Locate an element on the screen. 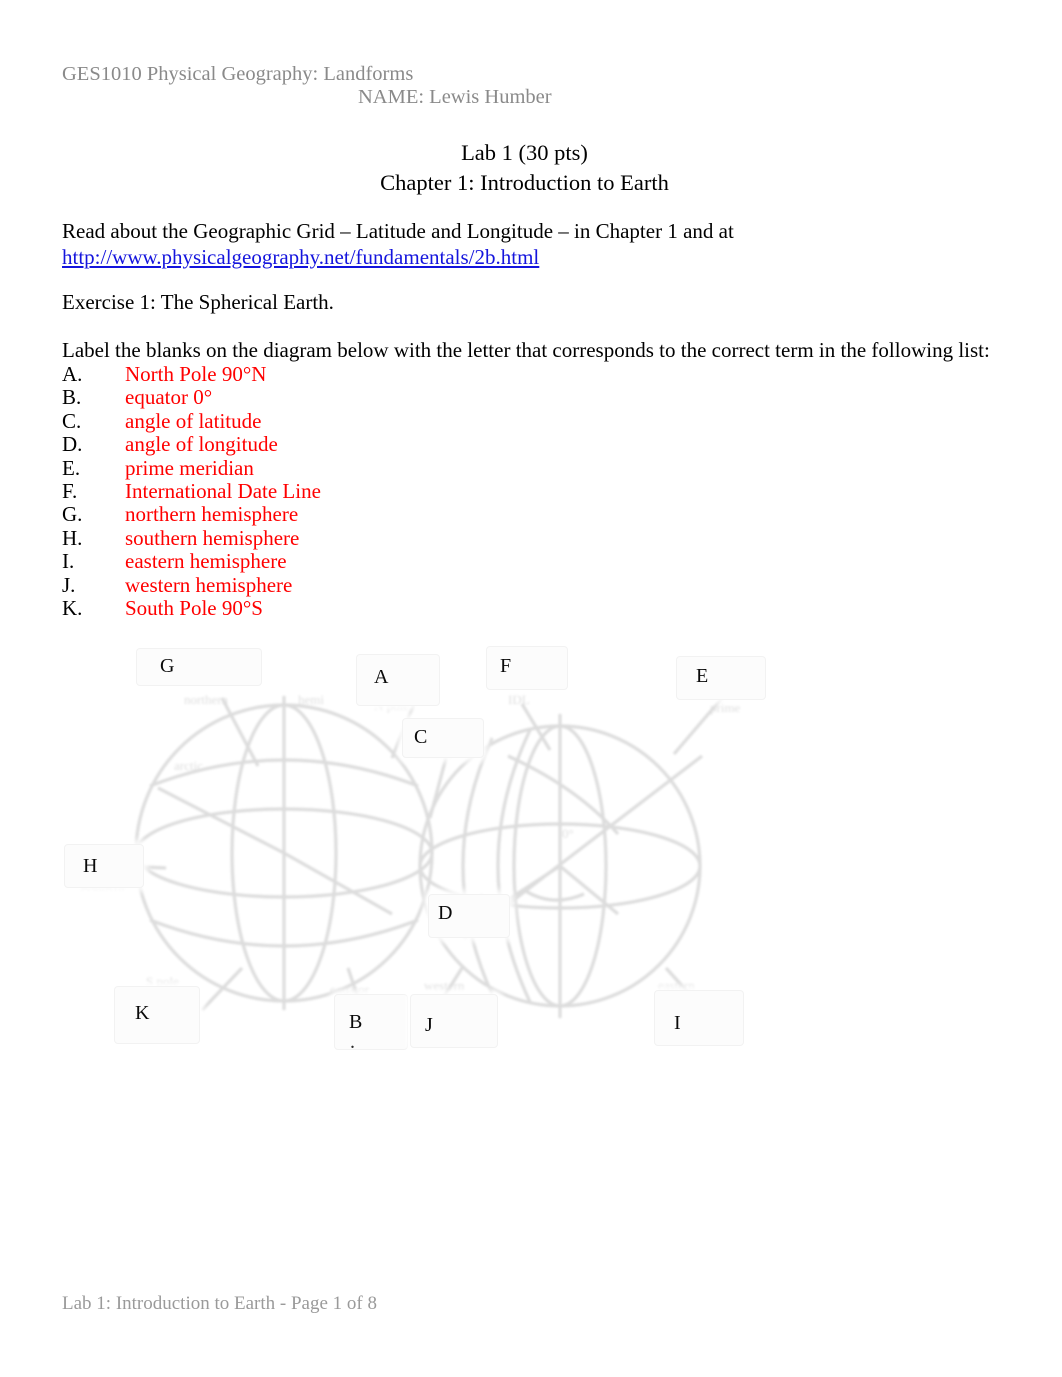 Image resolution: width=1062 pixels, height=1377 pixels. list-item: G. northern hemisphere is located at coordinates (312, 514).